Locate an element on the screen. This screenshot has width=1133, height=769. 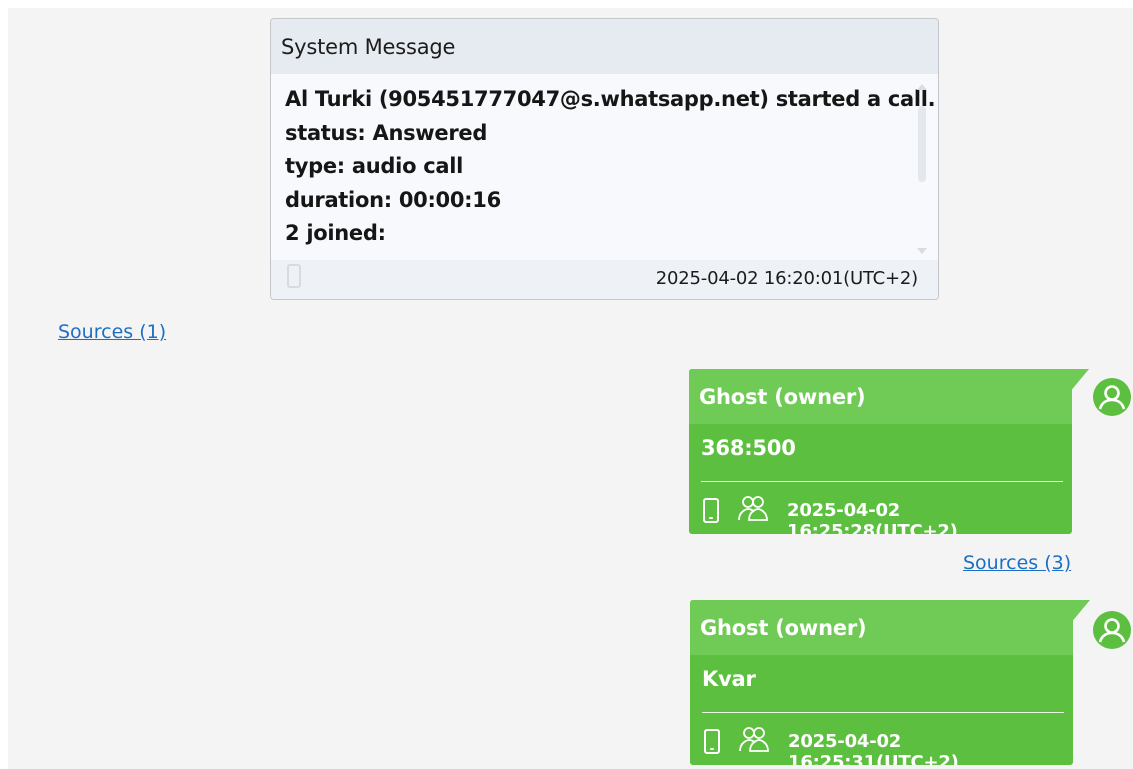
message-footer: 2025-04-02 16:25:28(UTC+2) is located at coordinates (880, 508).